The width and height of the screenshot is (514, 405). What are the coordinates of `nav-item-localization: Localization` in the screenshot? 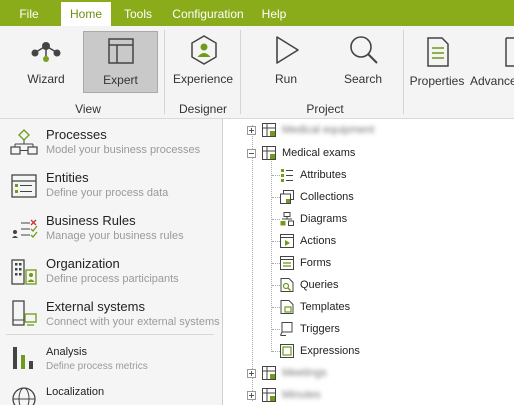 It's located at (111, 394).